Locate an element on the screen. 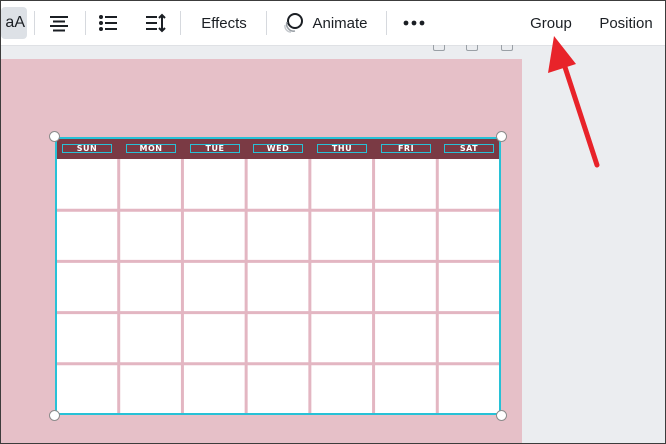 The width and height of the screenshot is (666, 444). position-button: Position is located at coordinates (626, 23).